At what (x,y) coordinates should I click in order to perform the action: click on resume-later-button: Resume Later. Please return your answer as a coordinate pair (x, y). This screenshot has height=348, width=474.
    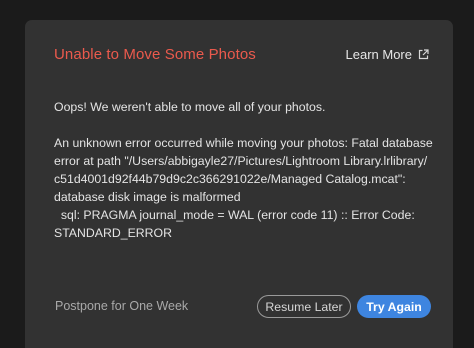
    Looking at the image, I should click on (304, 306).